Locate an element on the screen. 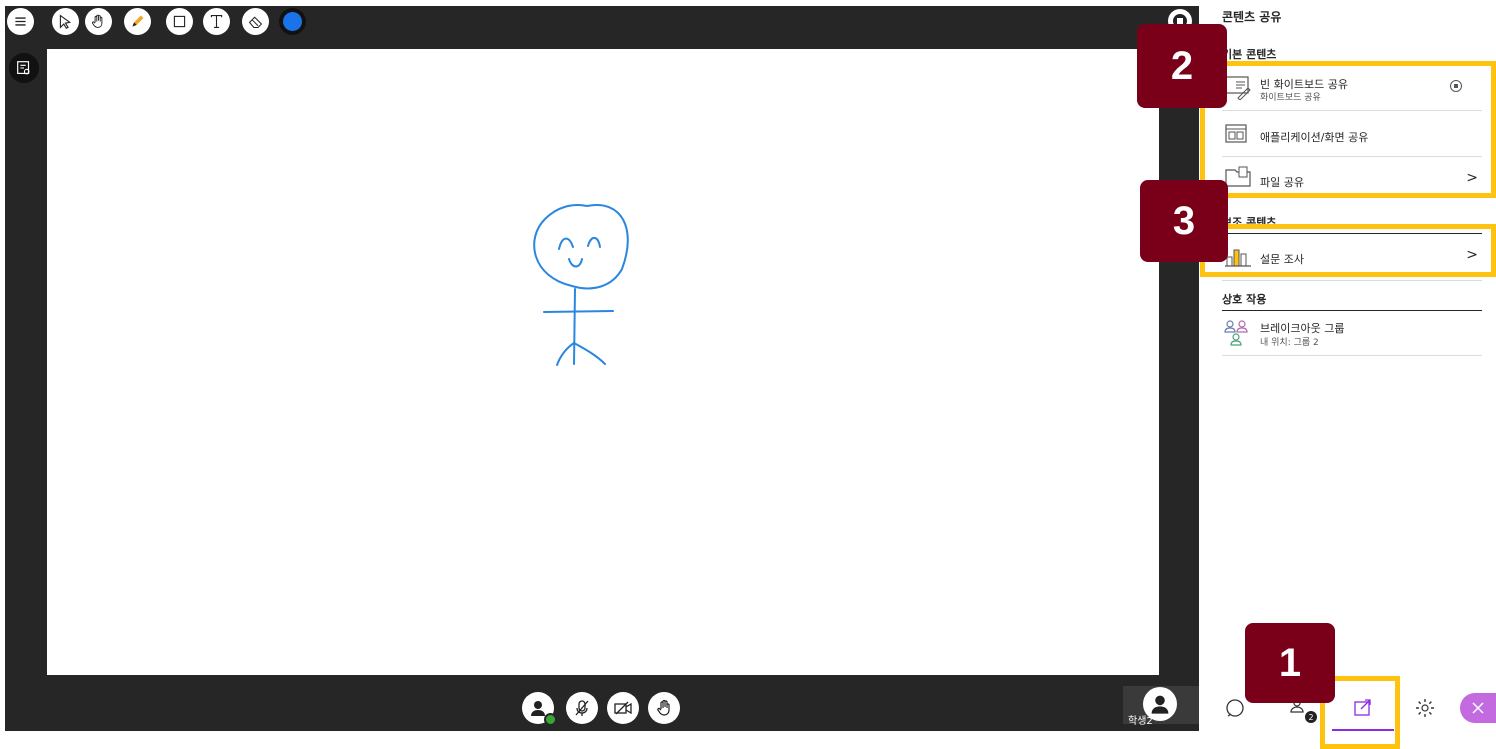 The image size is (1496, 749). attendee-count-badge: 2 is located at coordinates (1311, 717).